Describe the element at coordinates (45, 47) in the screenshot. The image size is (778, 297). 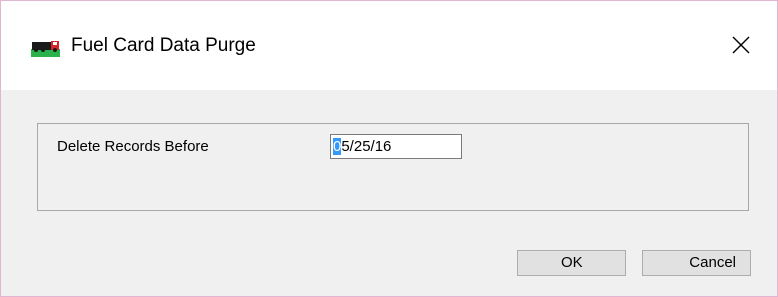
I see `truck-app-icon` at that location.